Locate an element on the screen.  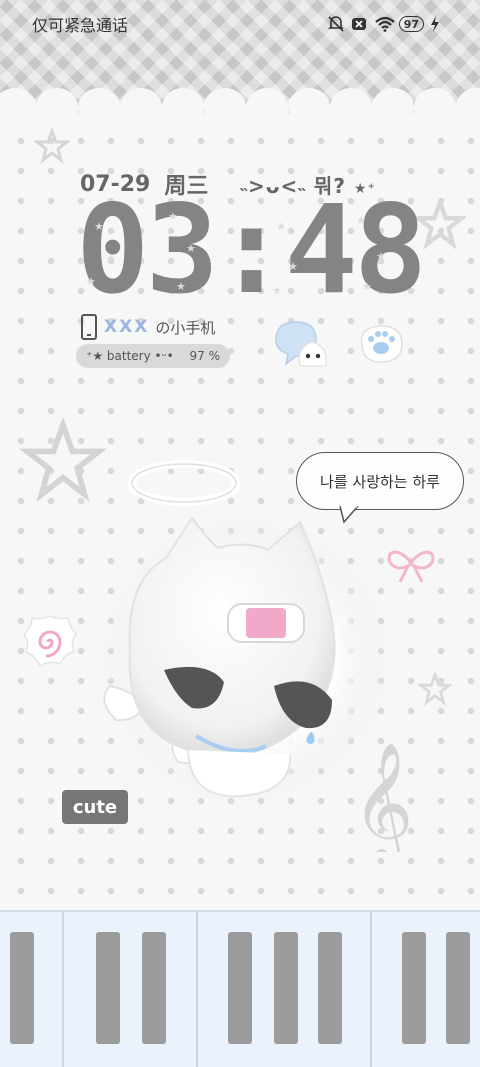
treble-clef-icon: 𝄞 is located at coordinates (382, 797).